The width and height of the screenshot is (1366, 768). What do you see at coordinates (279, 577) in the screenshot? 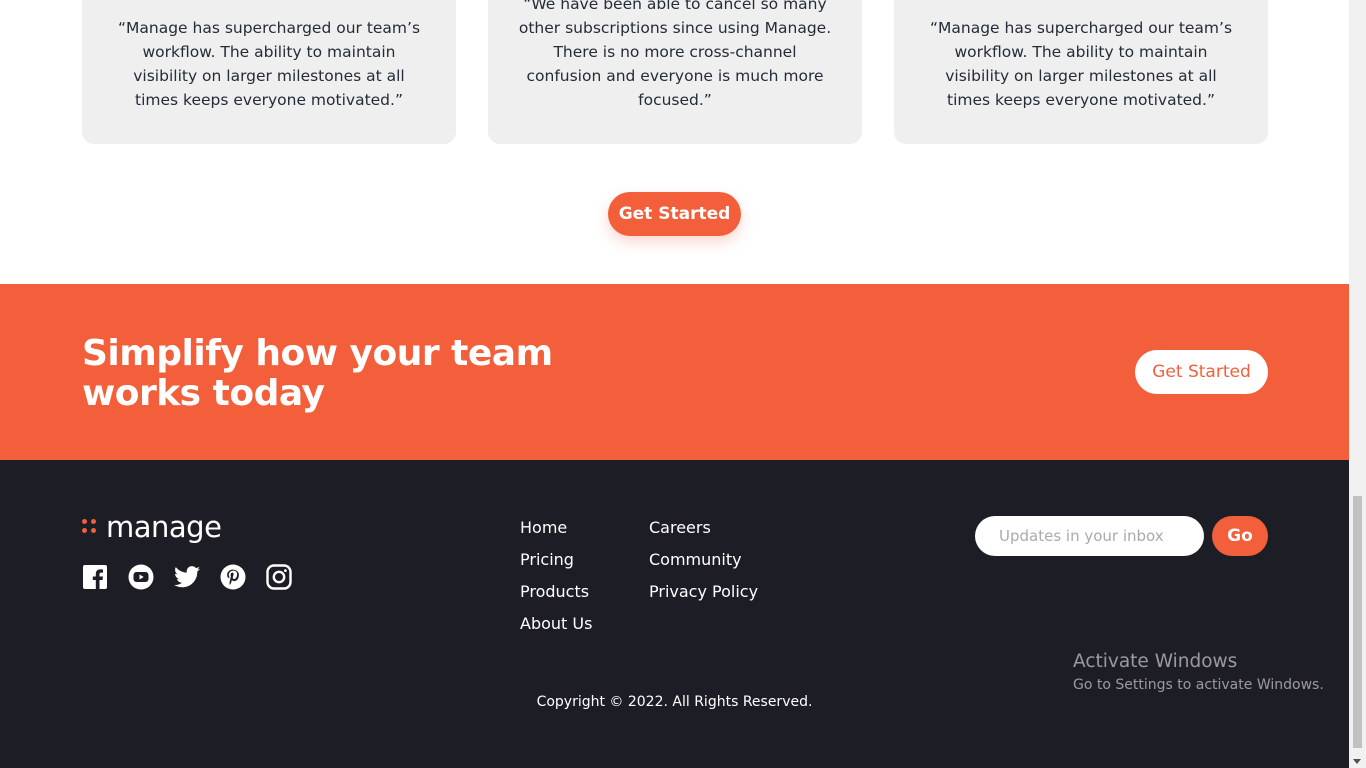
I see `instagram-icon` at bounding box center [279, 577].